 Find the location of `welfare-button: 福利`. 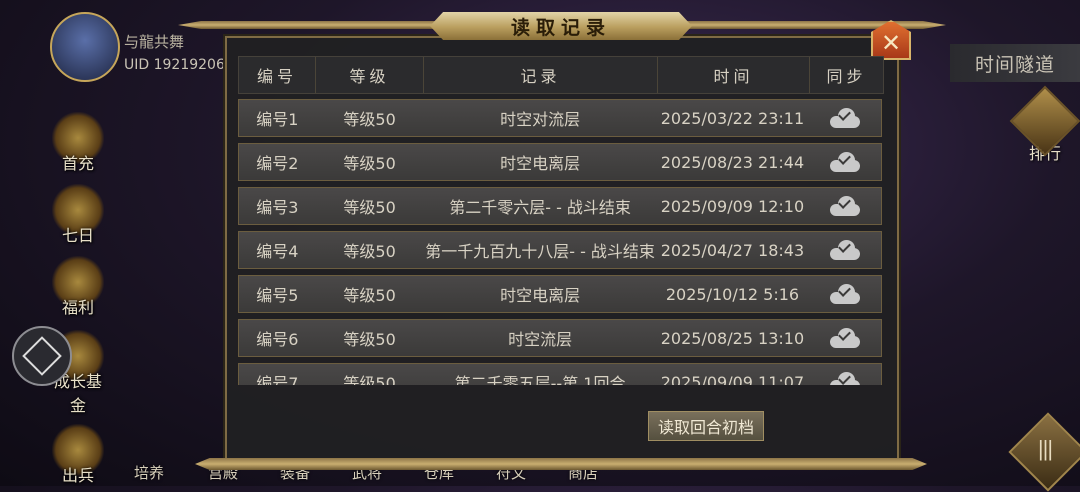

welfare-button: 福利 is located at coordinates (78, 287).